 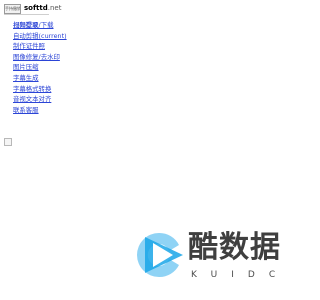 I want to click on login-item: 扫码登录, so click(x=26, y=25).